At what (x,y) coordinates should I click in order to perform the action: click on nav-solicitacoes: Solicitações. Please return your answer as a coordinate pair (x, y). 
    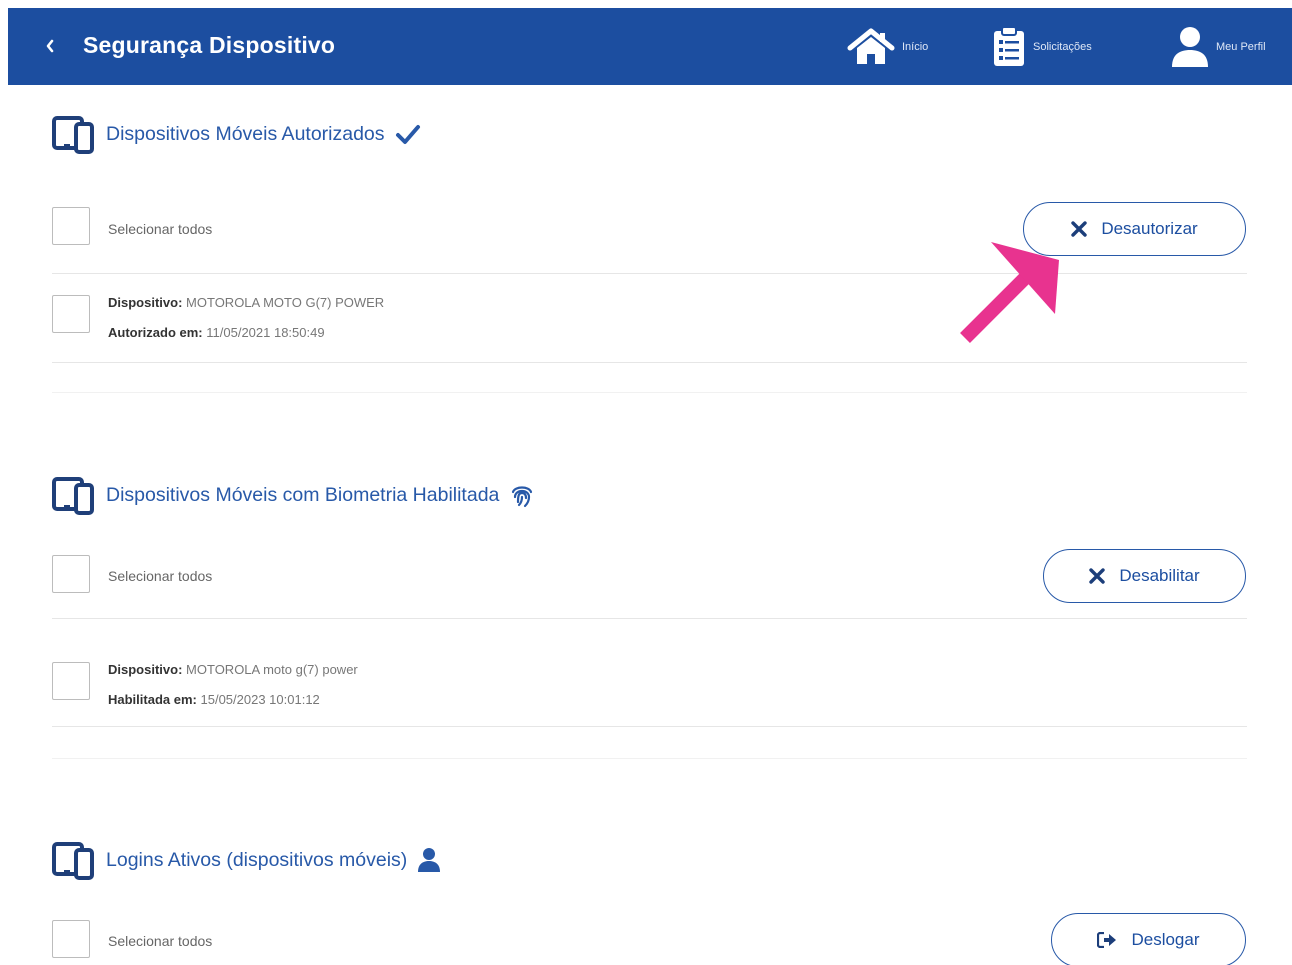
    Looking at the image, I should click on (1041, 47).